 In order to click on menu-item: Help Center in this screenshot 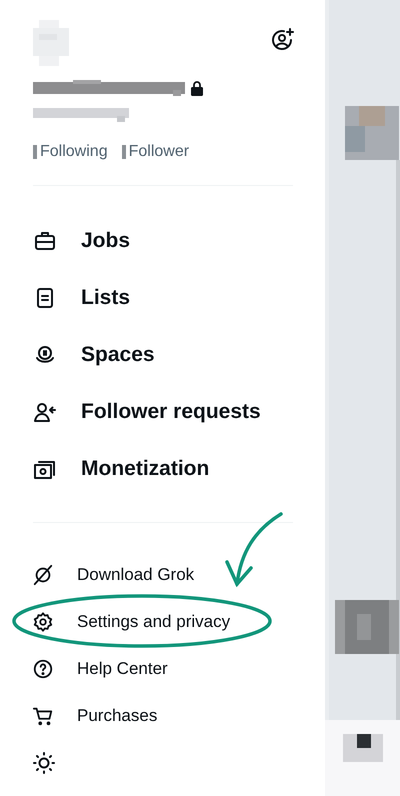, I will do `click(179, 668)`.